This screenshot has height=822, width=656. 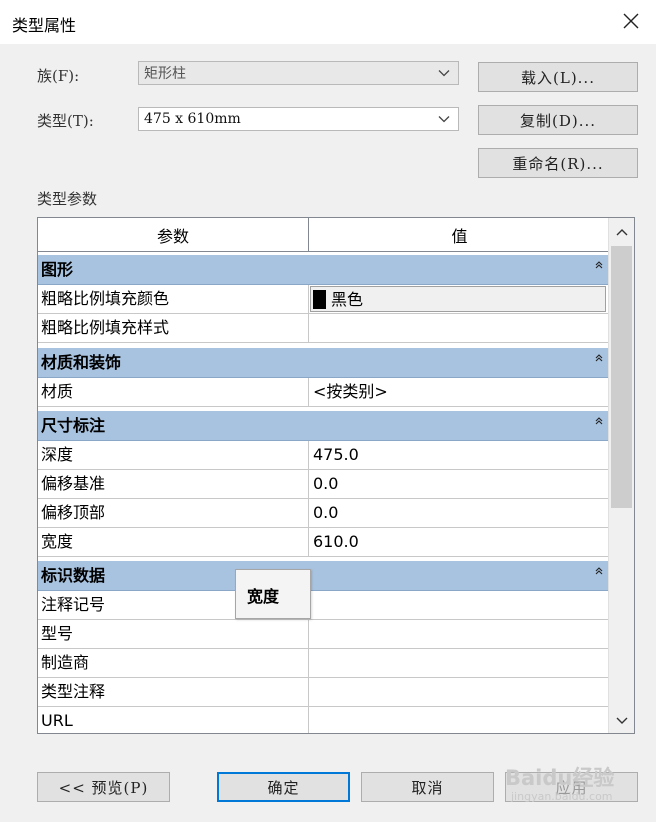 What do you see at coordinates (173, 299) in the screenshot?
I see `param-name: 粗略比例填充颜色` at bounding box center [173, 299].